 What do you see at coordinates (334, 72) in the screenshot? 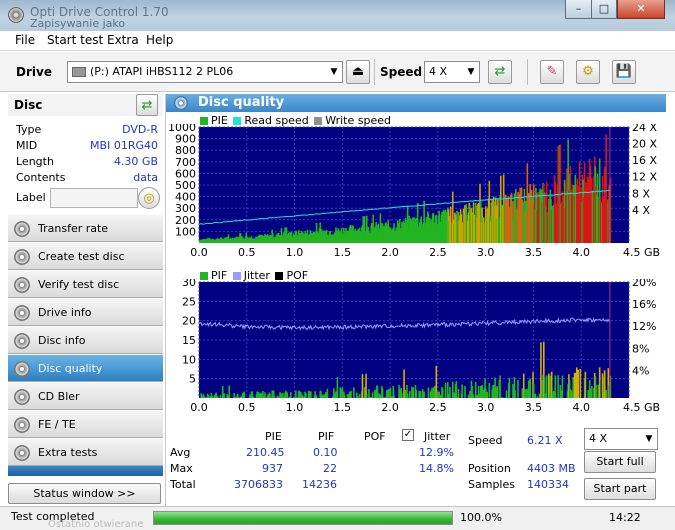
I see `chevron-down-icon: ▼` at bounding box center [334, 72].